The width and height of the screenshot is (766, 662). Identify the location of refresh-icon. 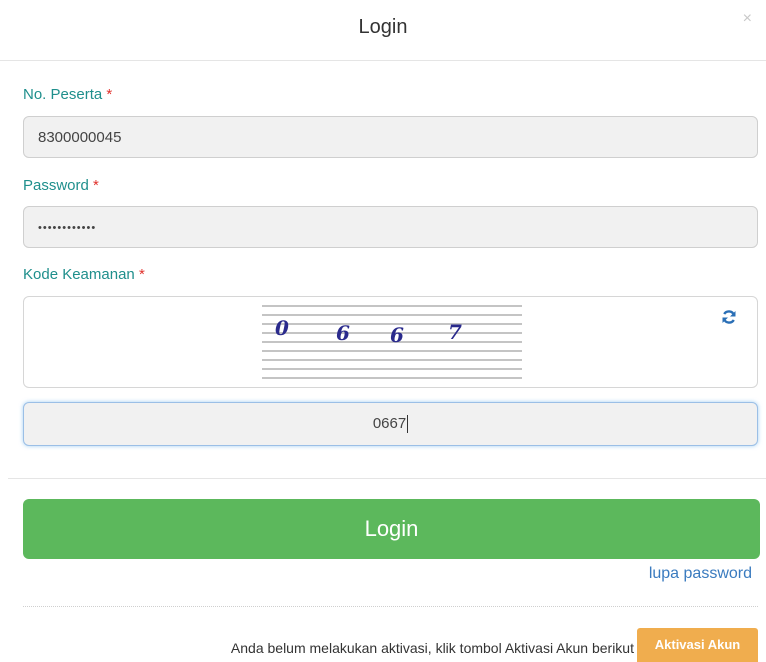
(729, 317).